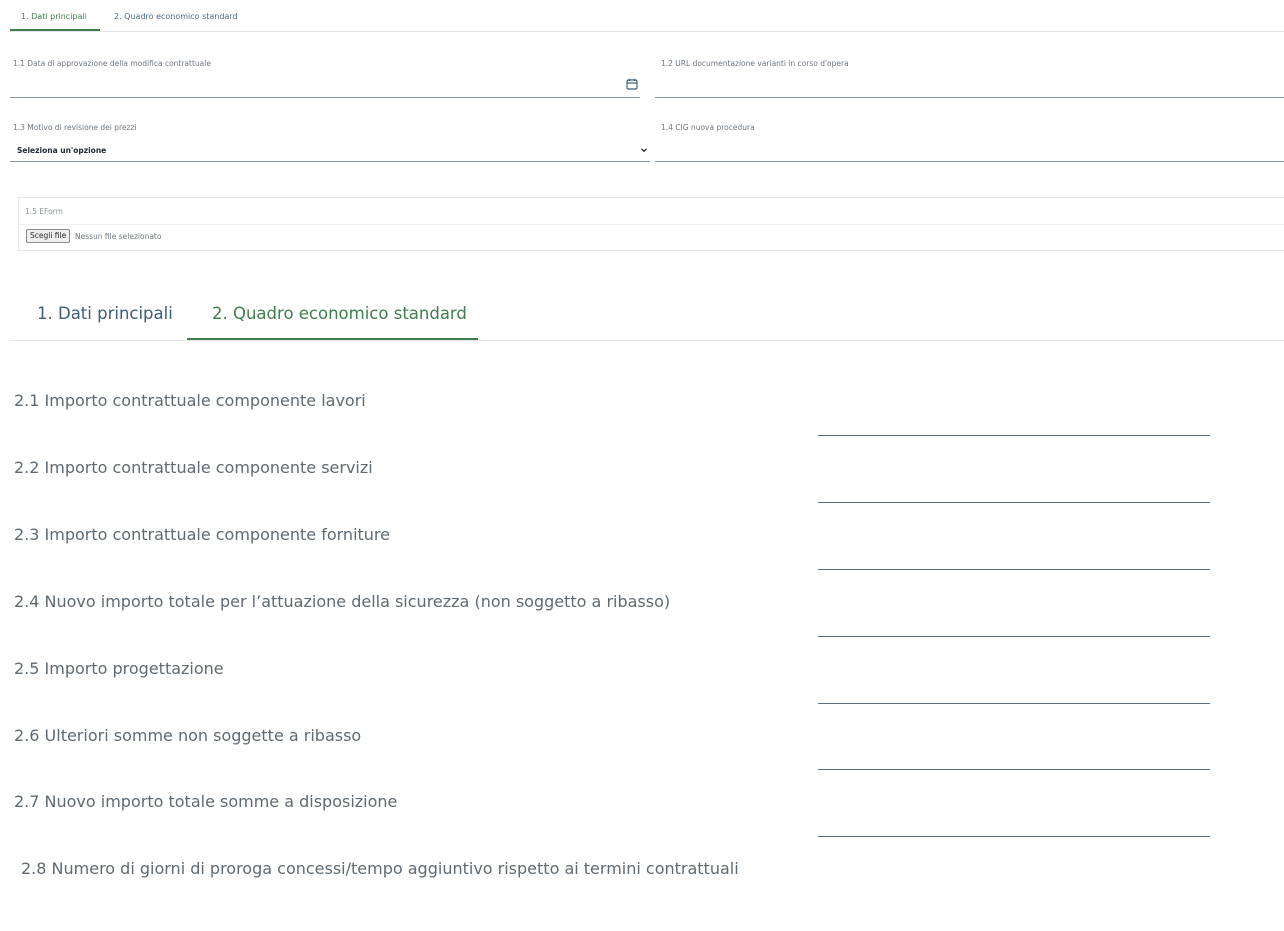 The image size is (1284, 931). What do you see at coordinates (118, 236) in the screenshot?
I see `file-status-text: Nessun file selezionato` at bounding box center [118, 236].